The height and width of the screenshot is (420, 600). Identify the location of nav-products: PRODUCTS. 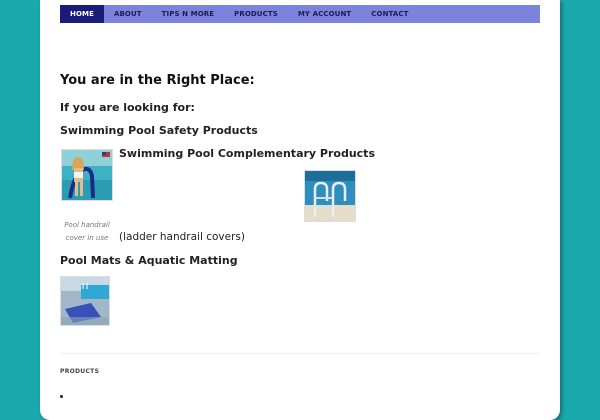
(256, 14).